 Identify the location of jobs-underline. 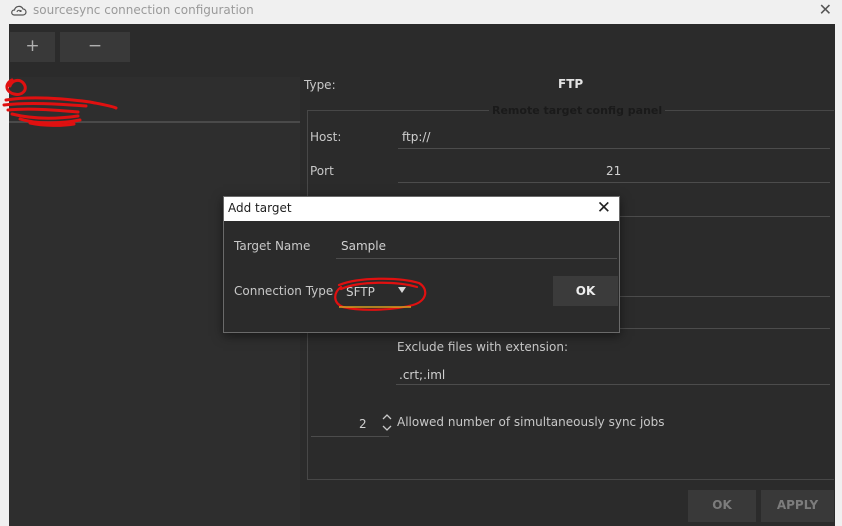
(350, 436).